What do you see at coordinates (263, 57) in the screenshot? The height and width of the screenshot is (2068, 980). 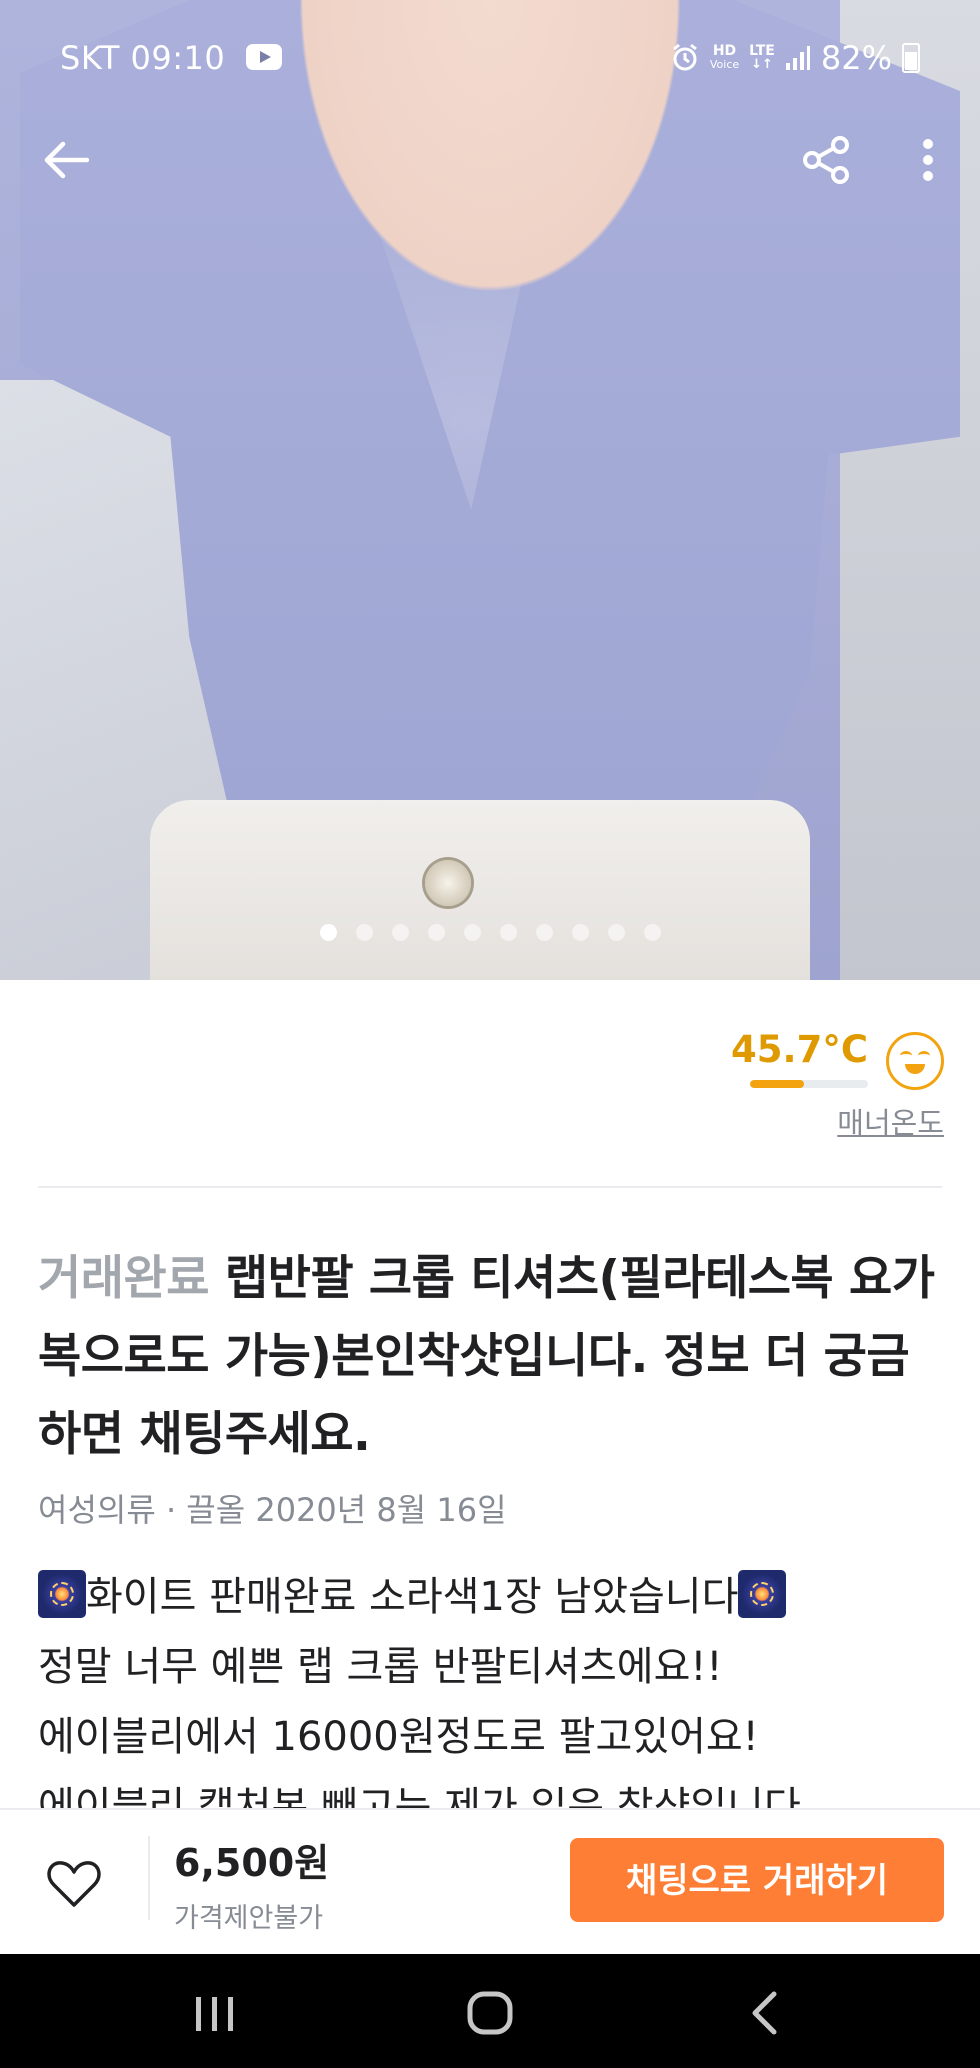 I see `youtube-icon` at bounding box center [263, 57].